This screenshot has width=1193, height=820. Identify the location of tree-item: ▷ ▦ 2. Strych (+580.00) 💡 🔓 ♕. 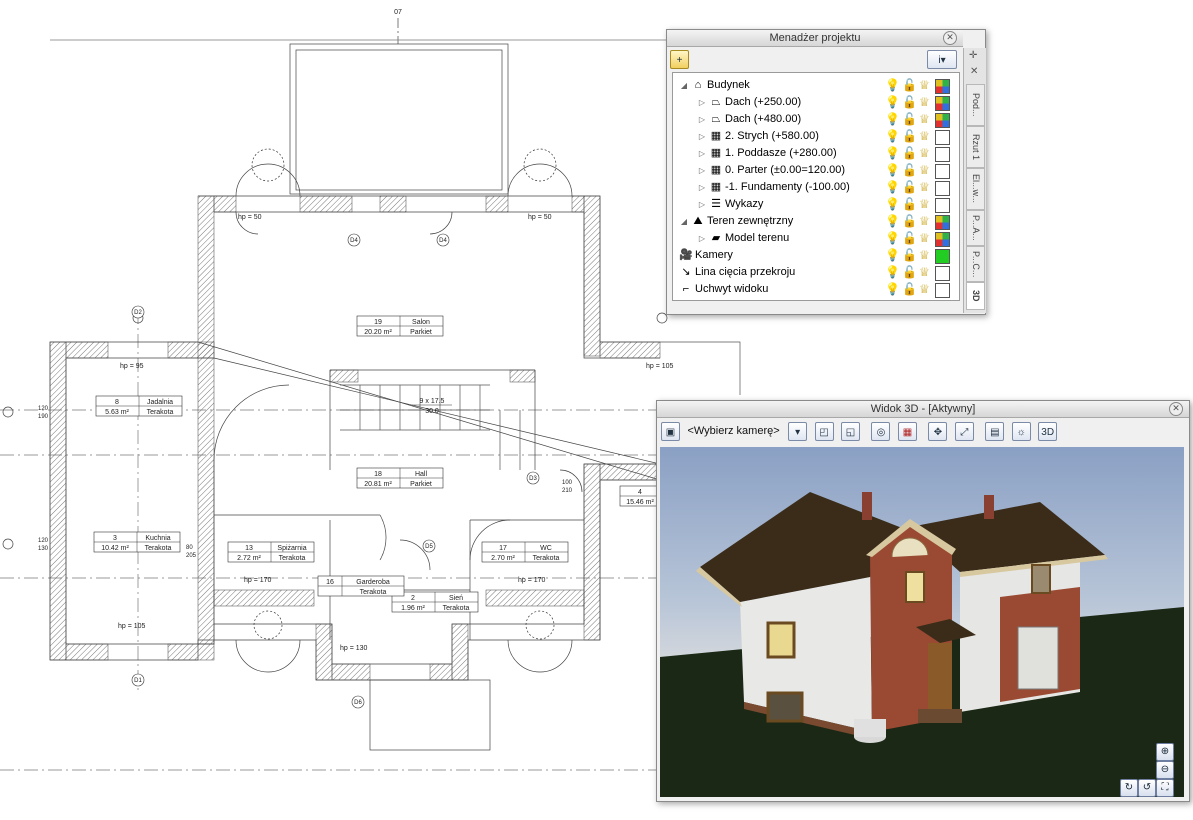
(815, 136).